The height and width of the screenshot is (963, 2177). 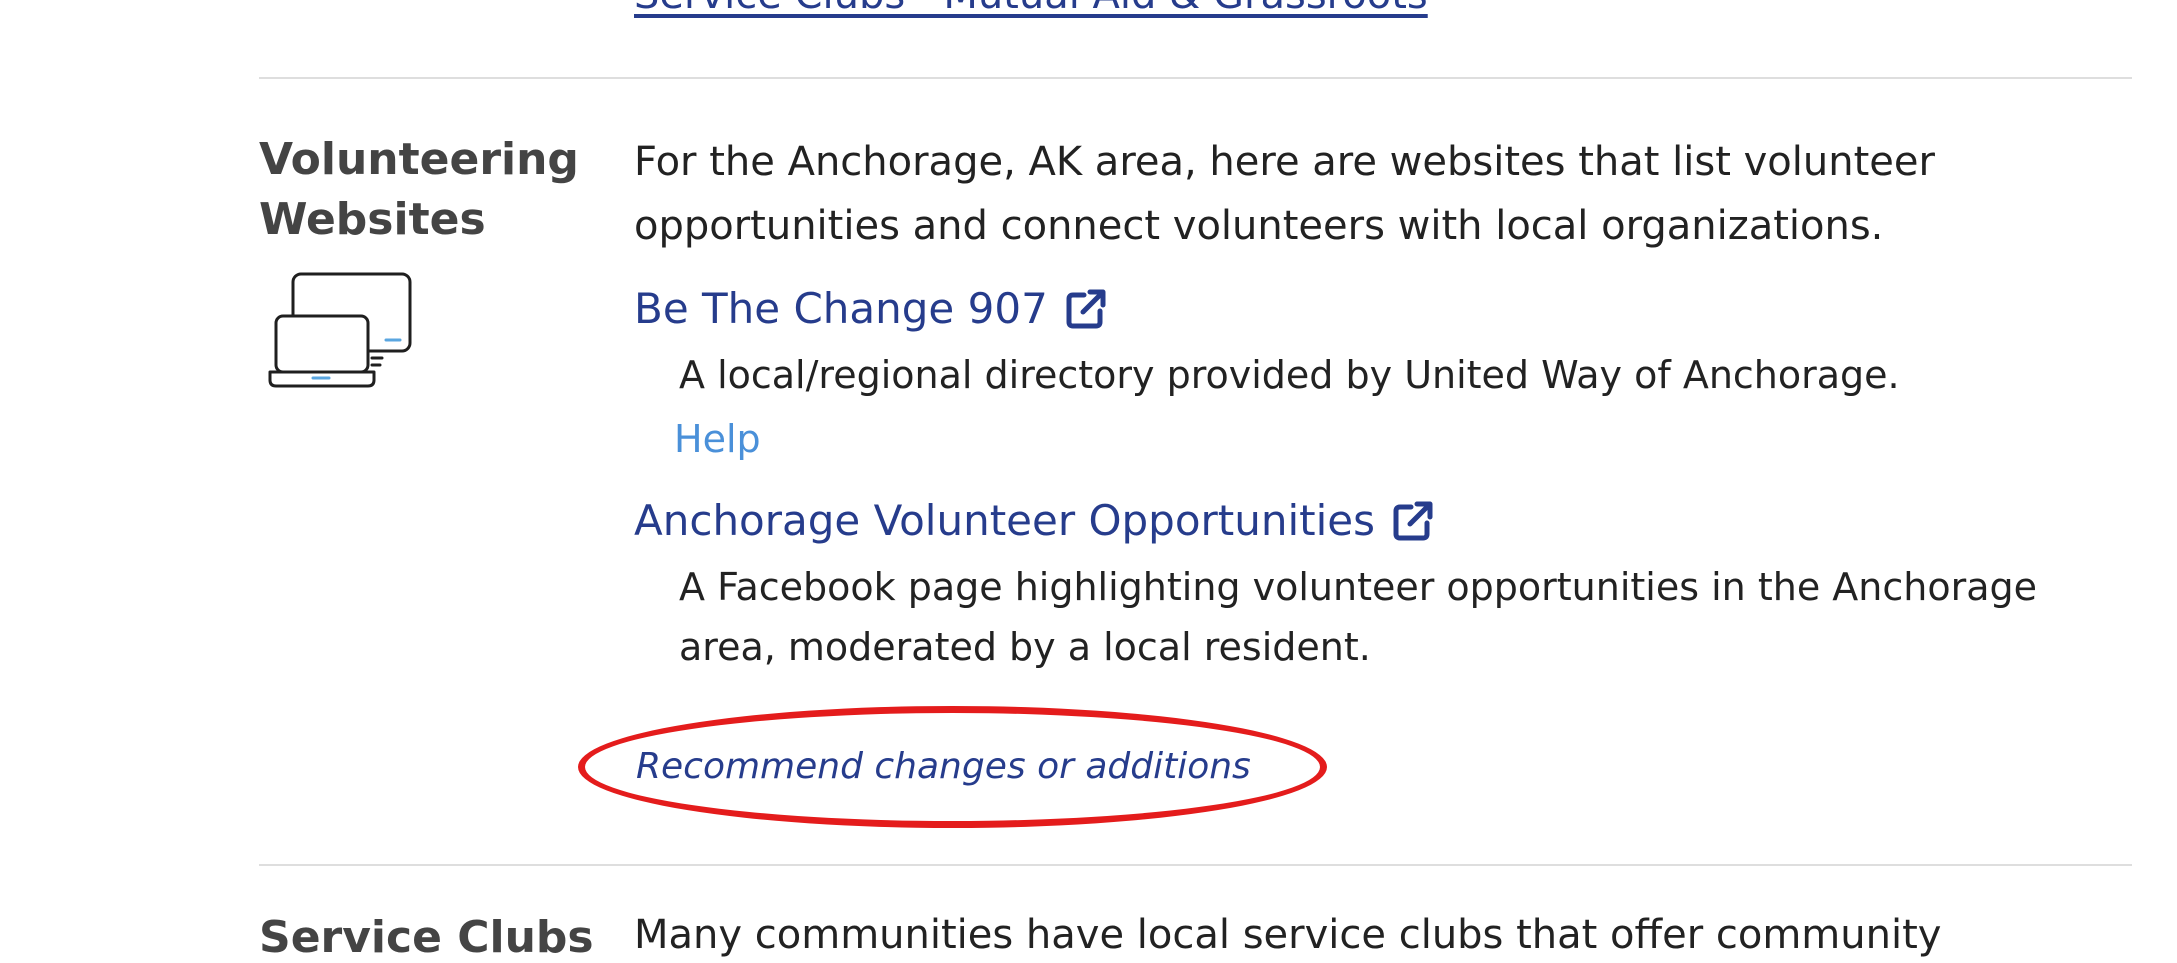 What do you see at coordinates (717, 439) in the screenshot?
I see `help-link: Help` at bounding box center [717, 439].